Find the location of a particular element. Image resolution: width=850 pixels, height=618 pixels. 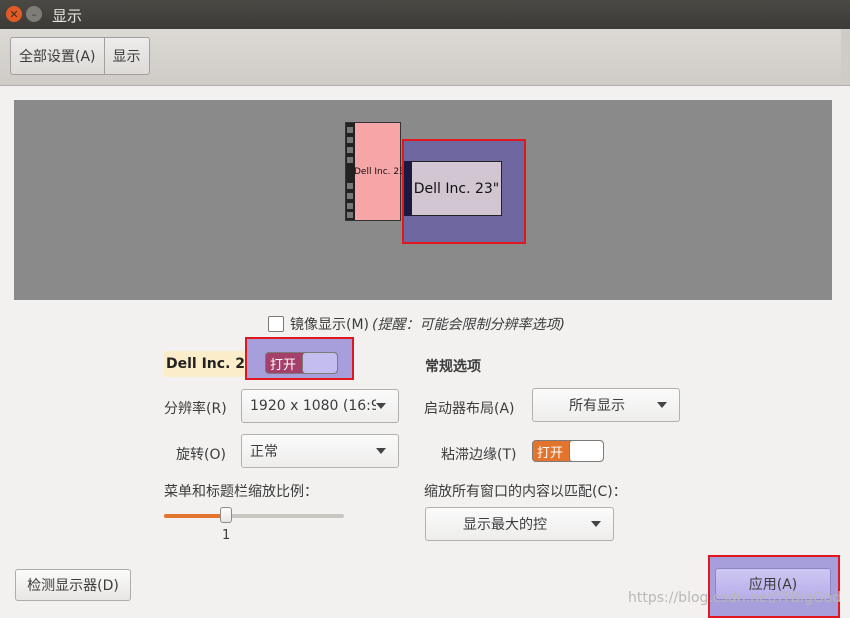

mirror-label: 镜像显示(M) is located at coordinates (330, 325).